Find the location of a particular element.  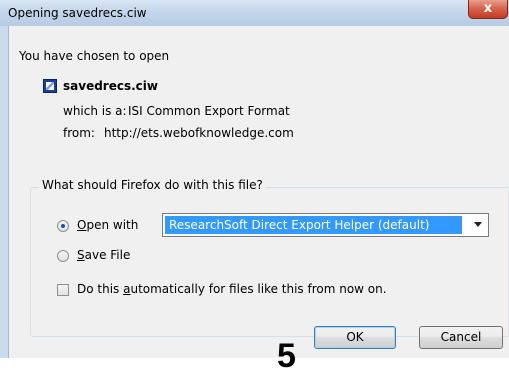

ok-button: OK is located at coordinates (355, 337).